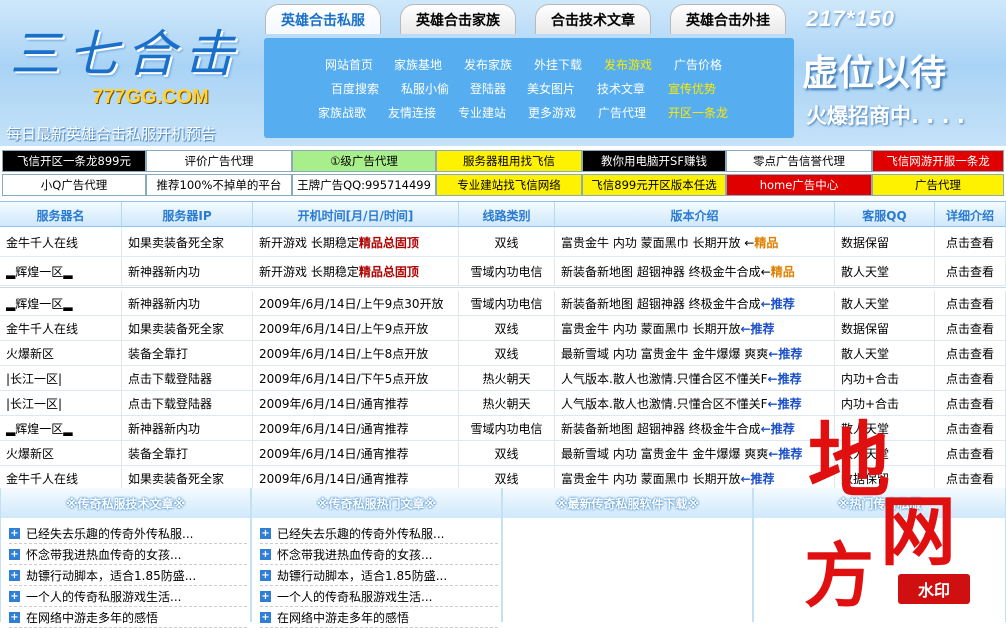  What do you see at coordinates (558, 64) in the screenshot?
I see `nav-plugin-download: 外挂下载` at bounding box center [558, 64].